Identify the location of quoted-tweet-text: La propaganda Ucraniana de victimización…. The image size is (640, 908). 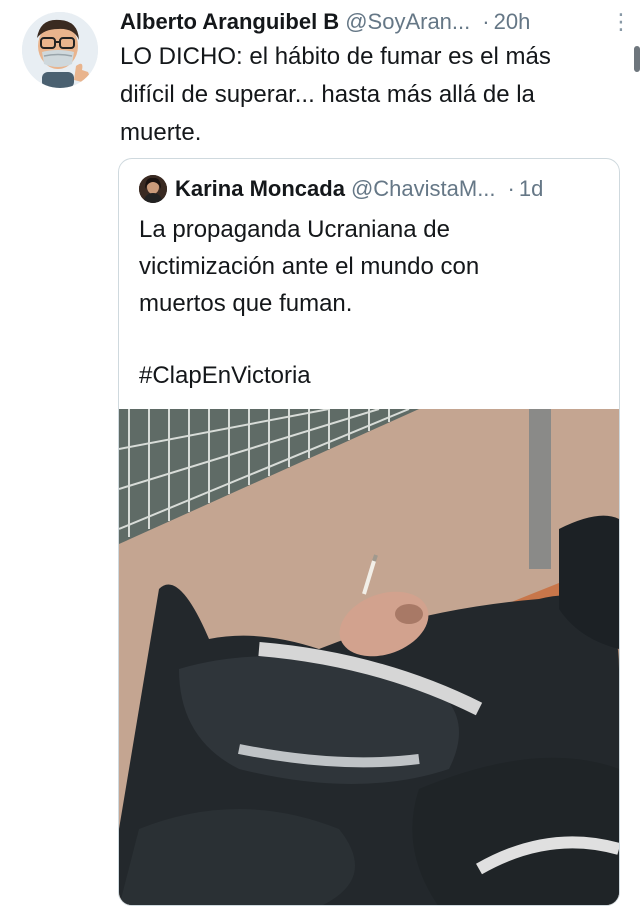
(309, 266).